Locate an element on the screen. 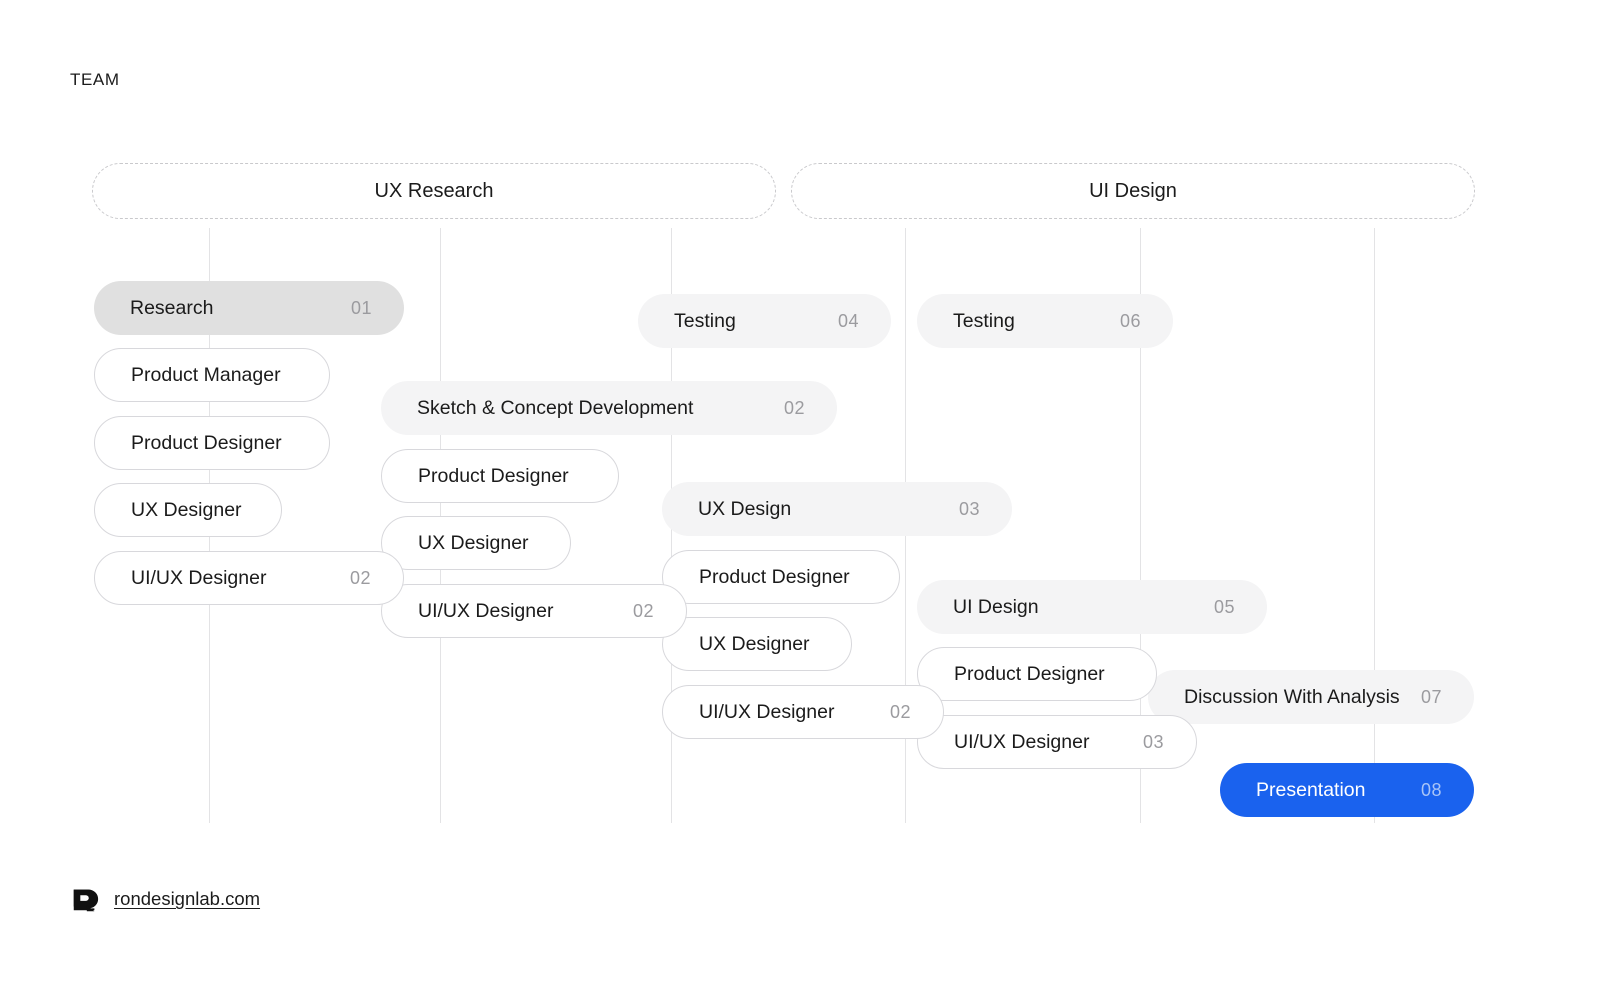  pill-sketch: Sketch & Concept Development 02 is located at coordinates (609, 408).